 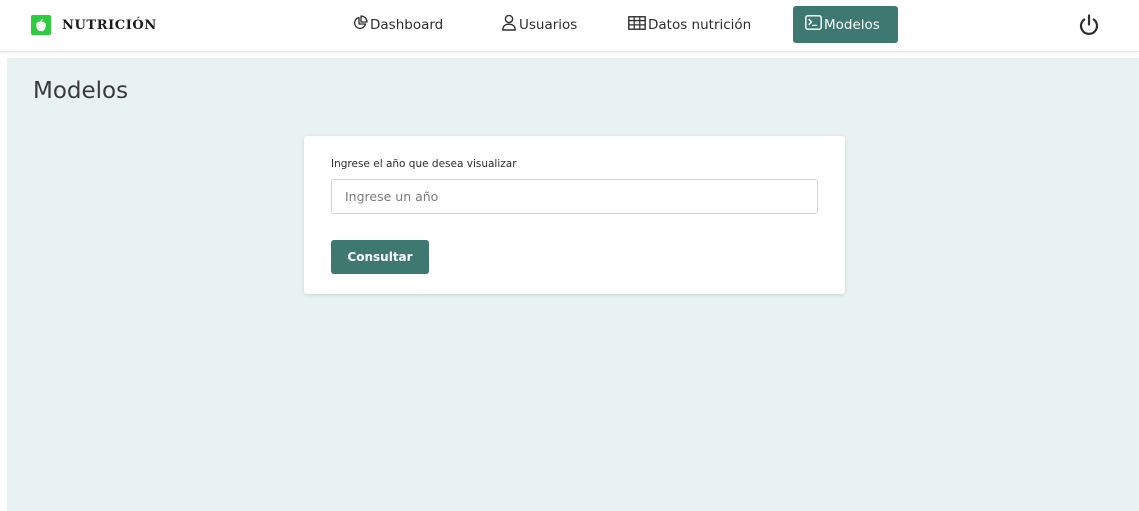 I want to click on brand-name: NUTRICIÓN, so click(x=109, y=25).